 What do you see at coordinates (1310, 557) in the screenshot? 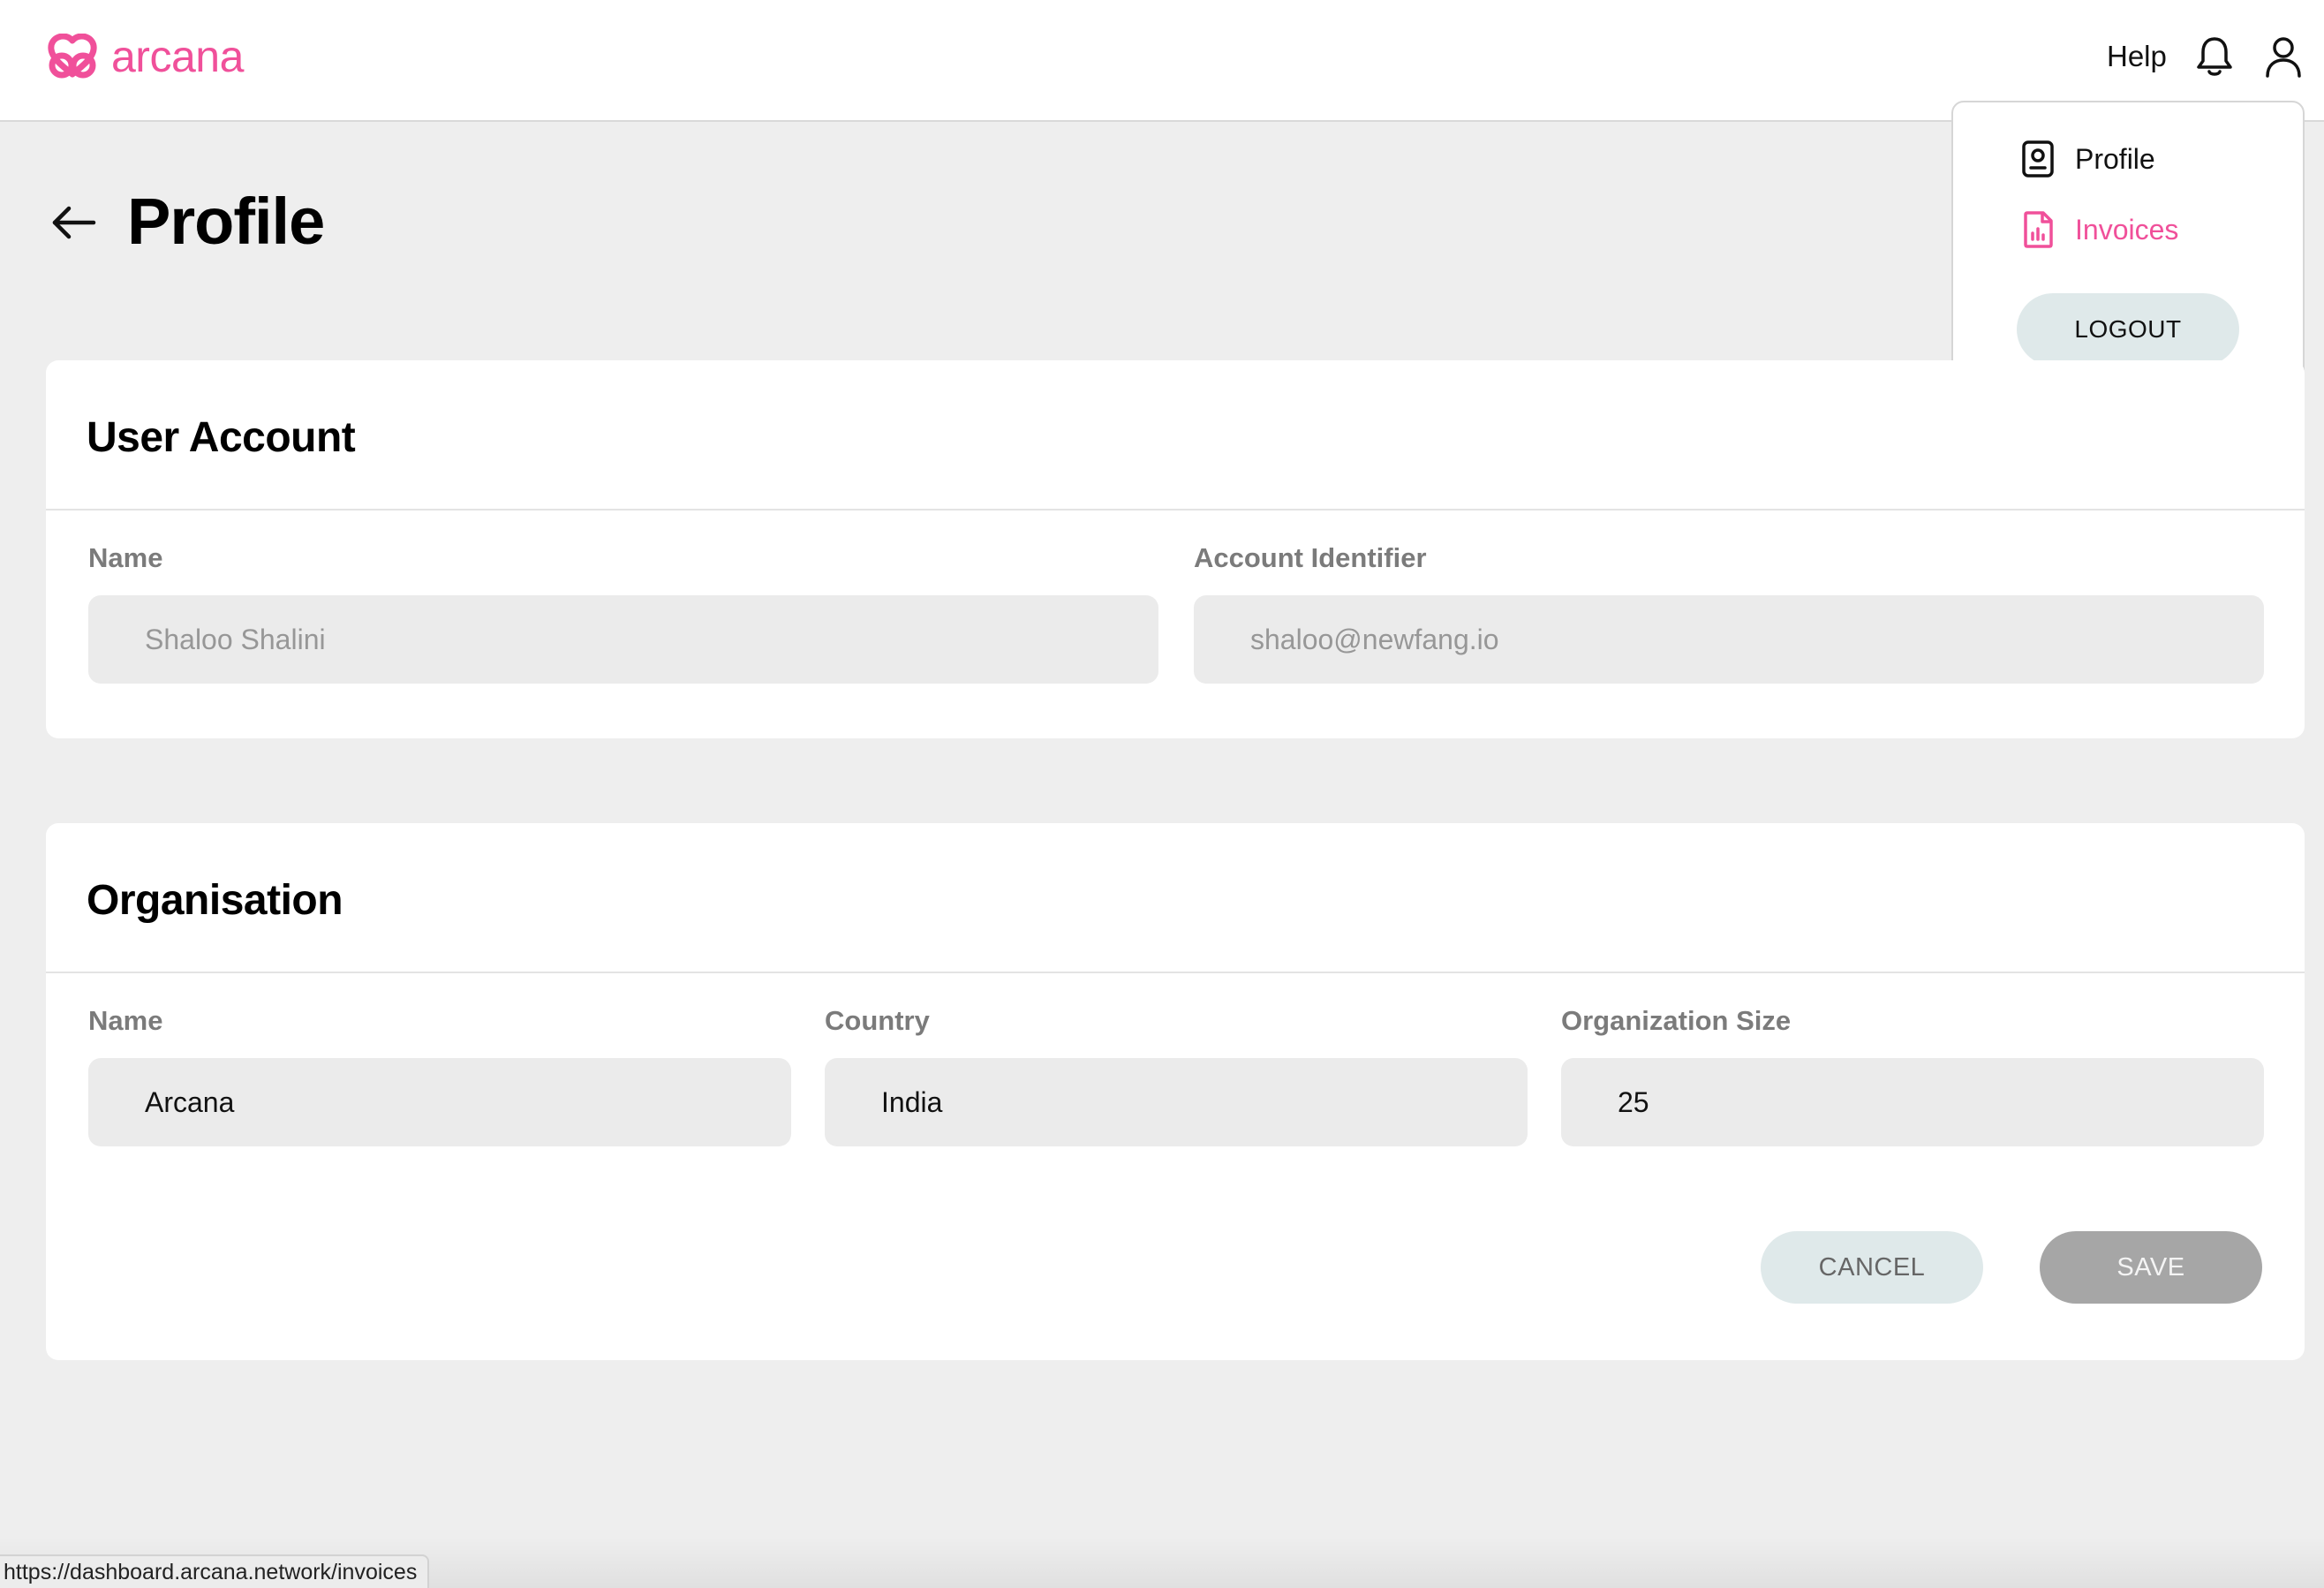
I see `account-identifier-label: Account Identifier` at bounding box center [1310, 557].